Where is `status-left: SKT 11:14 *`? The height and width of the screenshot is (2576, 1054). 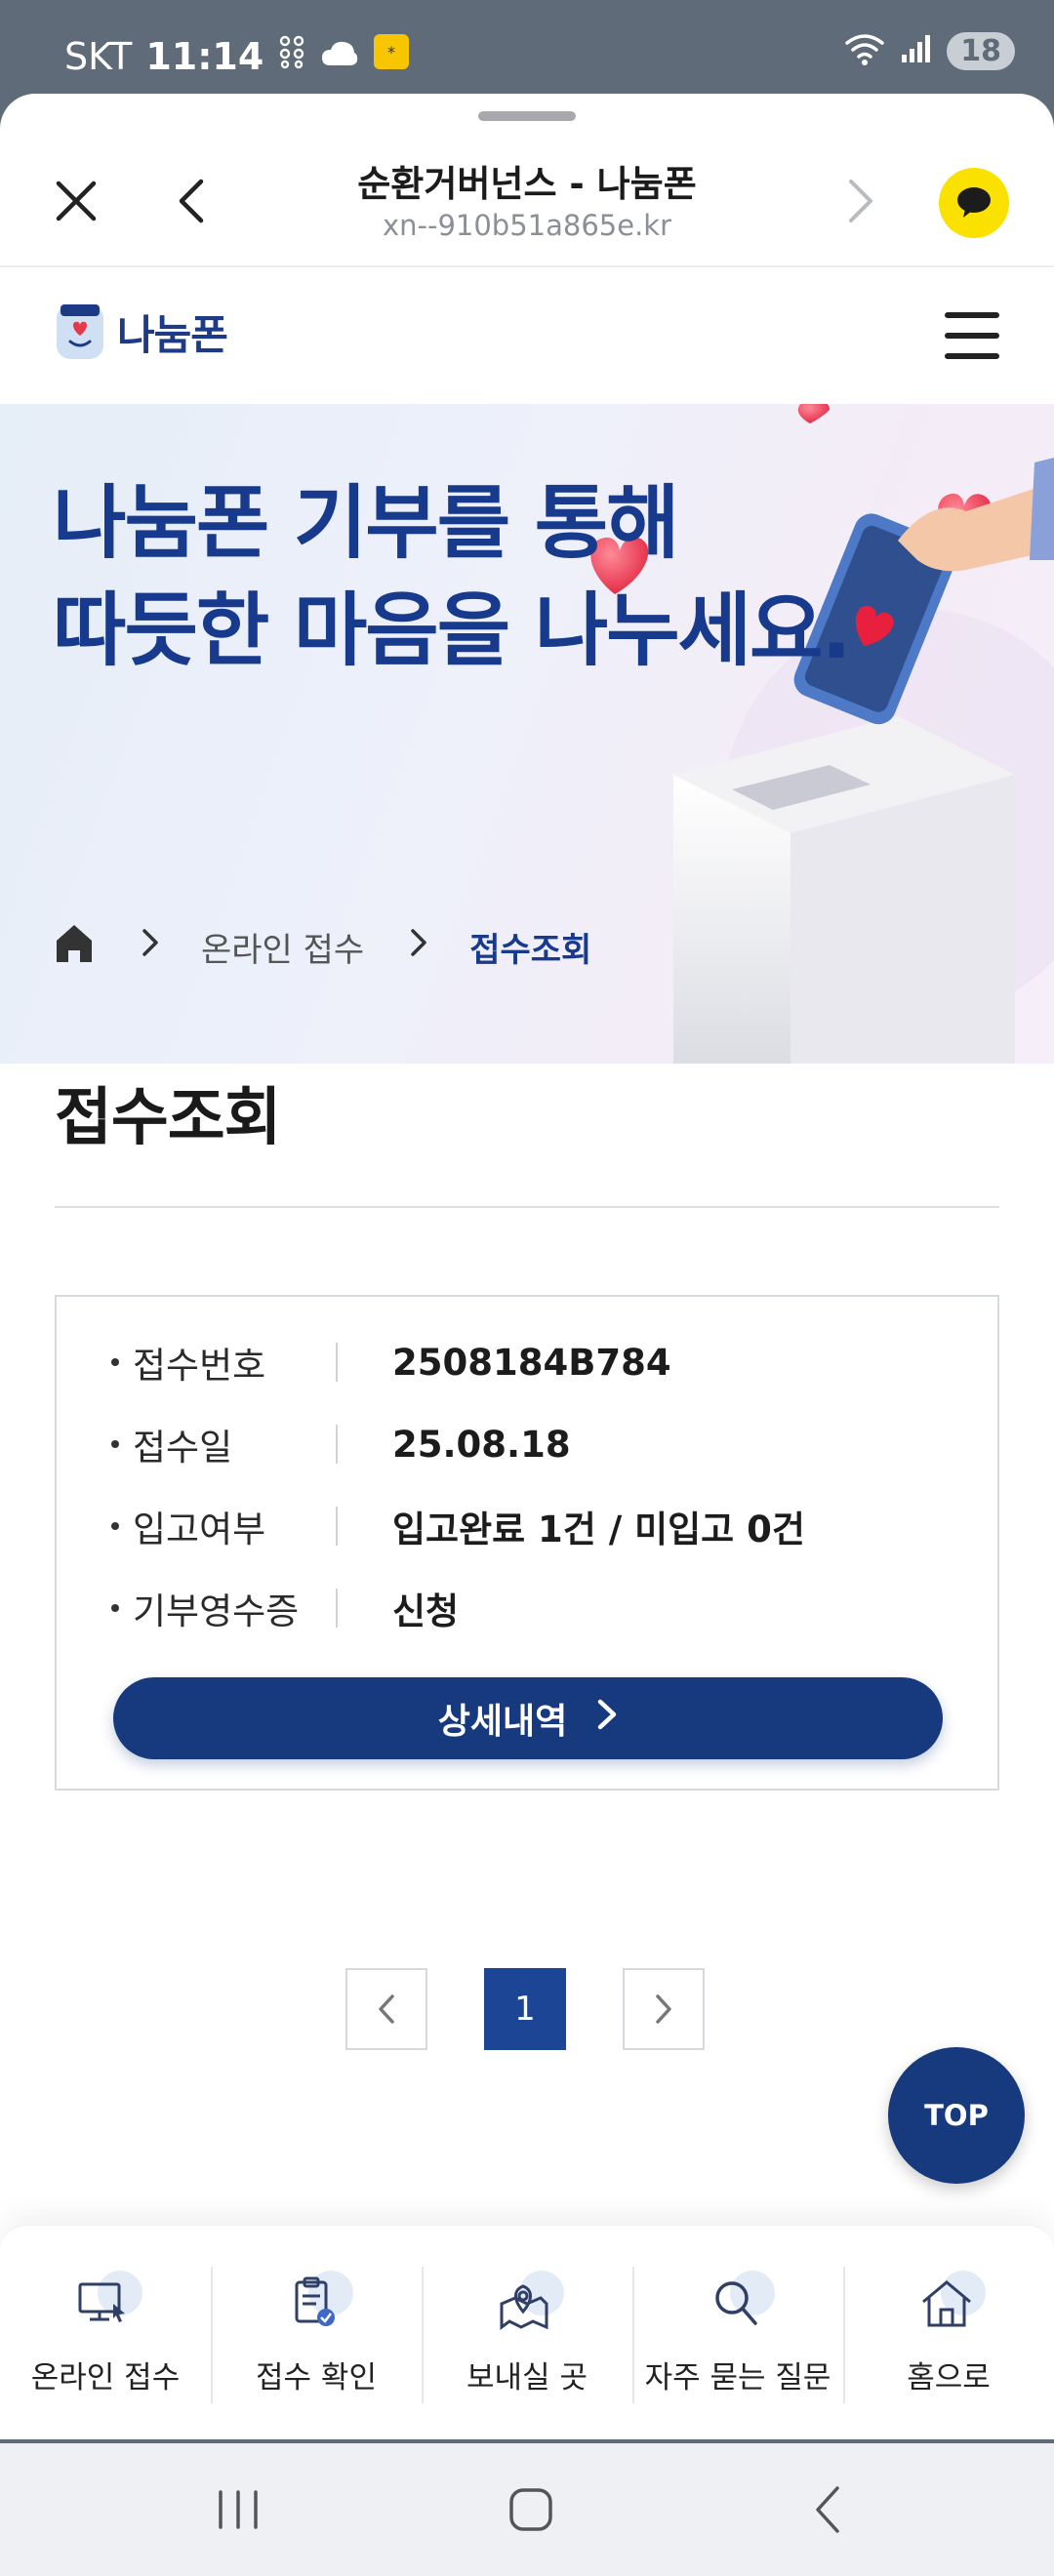
status-left: SKT 11:14 * is located at coordinates (237, 56).